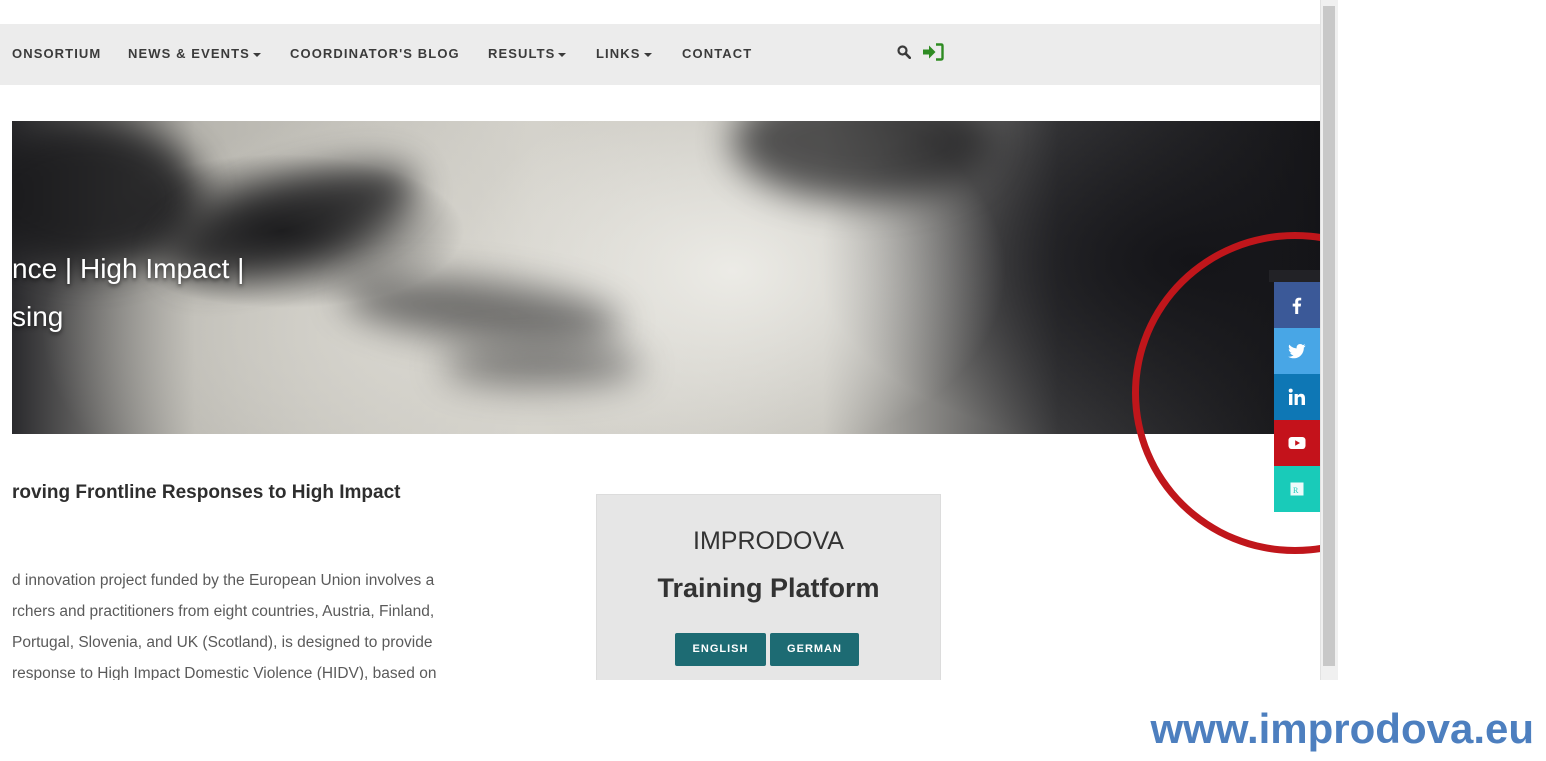 This screenshot has height=761, width=1546. I want to click on youtube-icon, so click(1297, 443).